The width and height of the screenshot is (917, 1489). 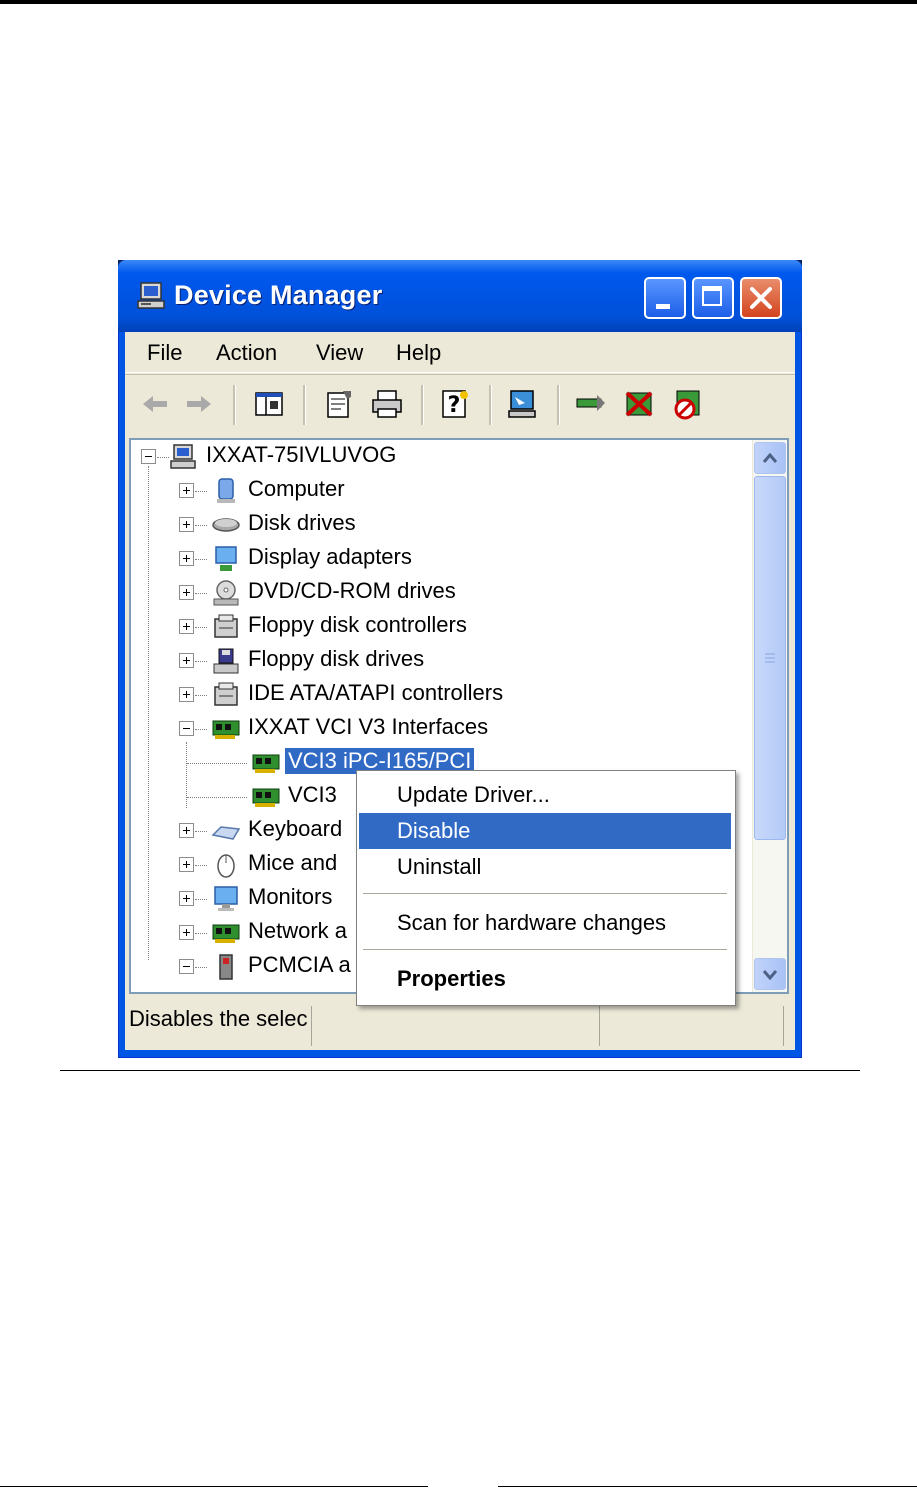 What do you see at coordinates (339, 353) in the screenshot?
I see `menu-view: View` at bounding box center [339, 353].